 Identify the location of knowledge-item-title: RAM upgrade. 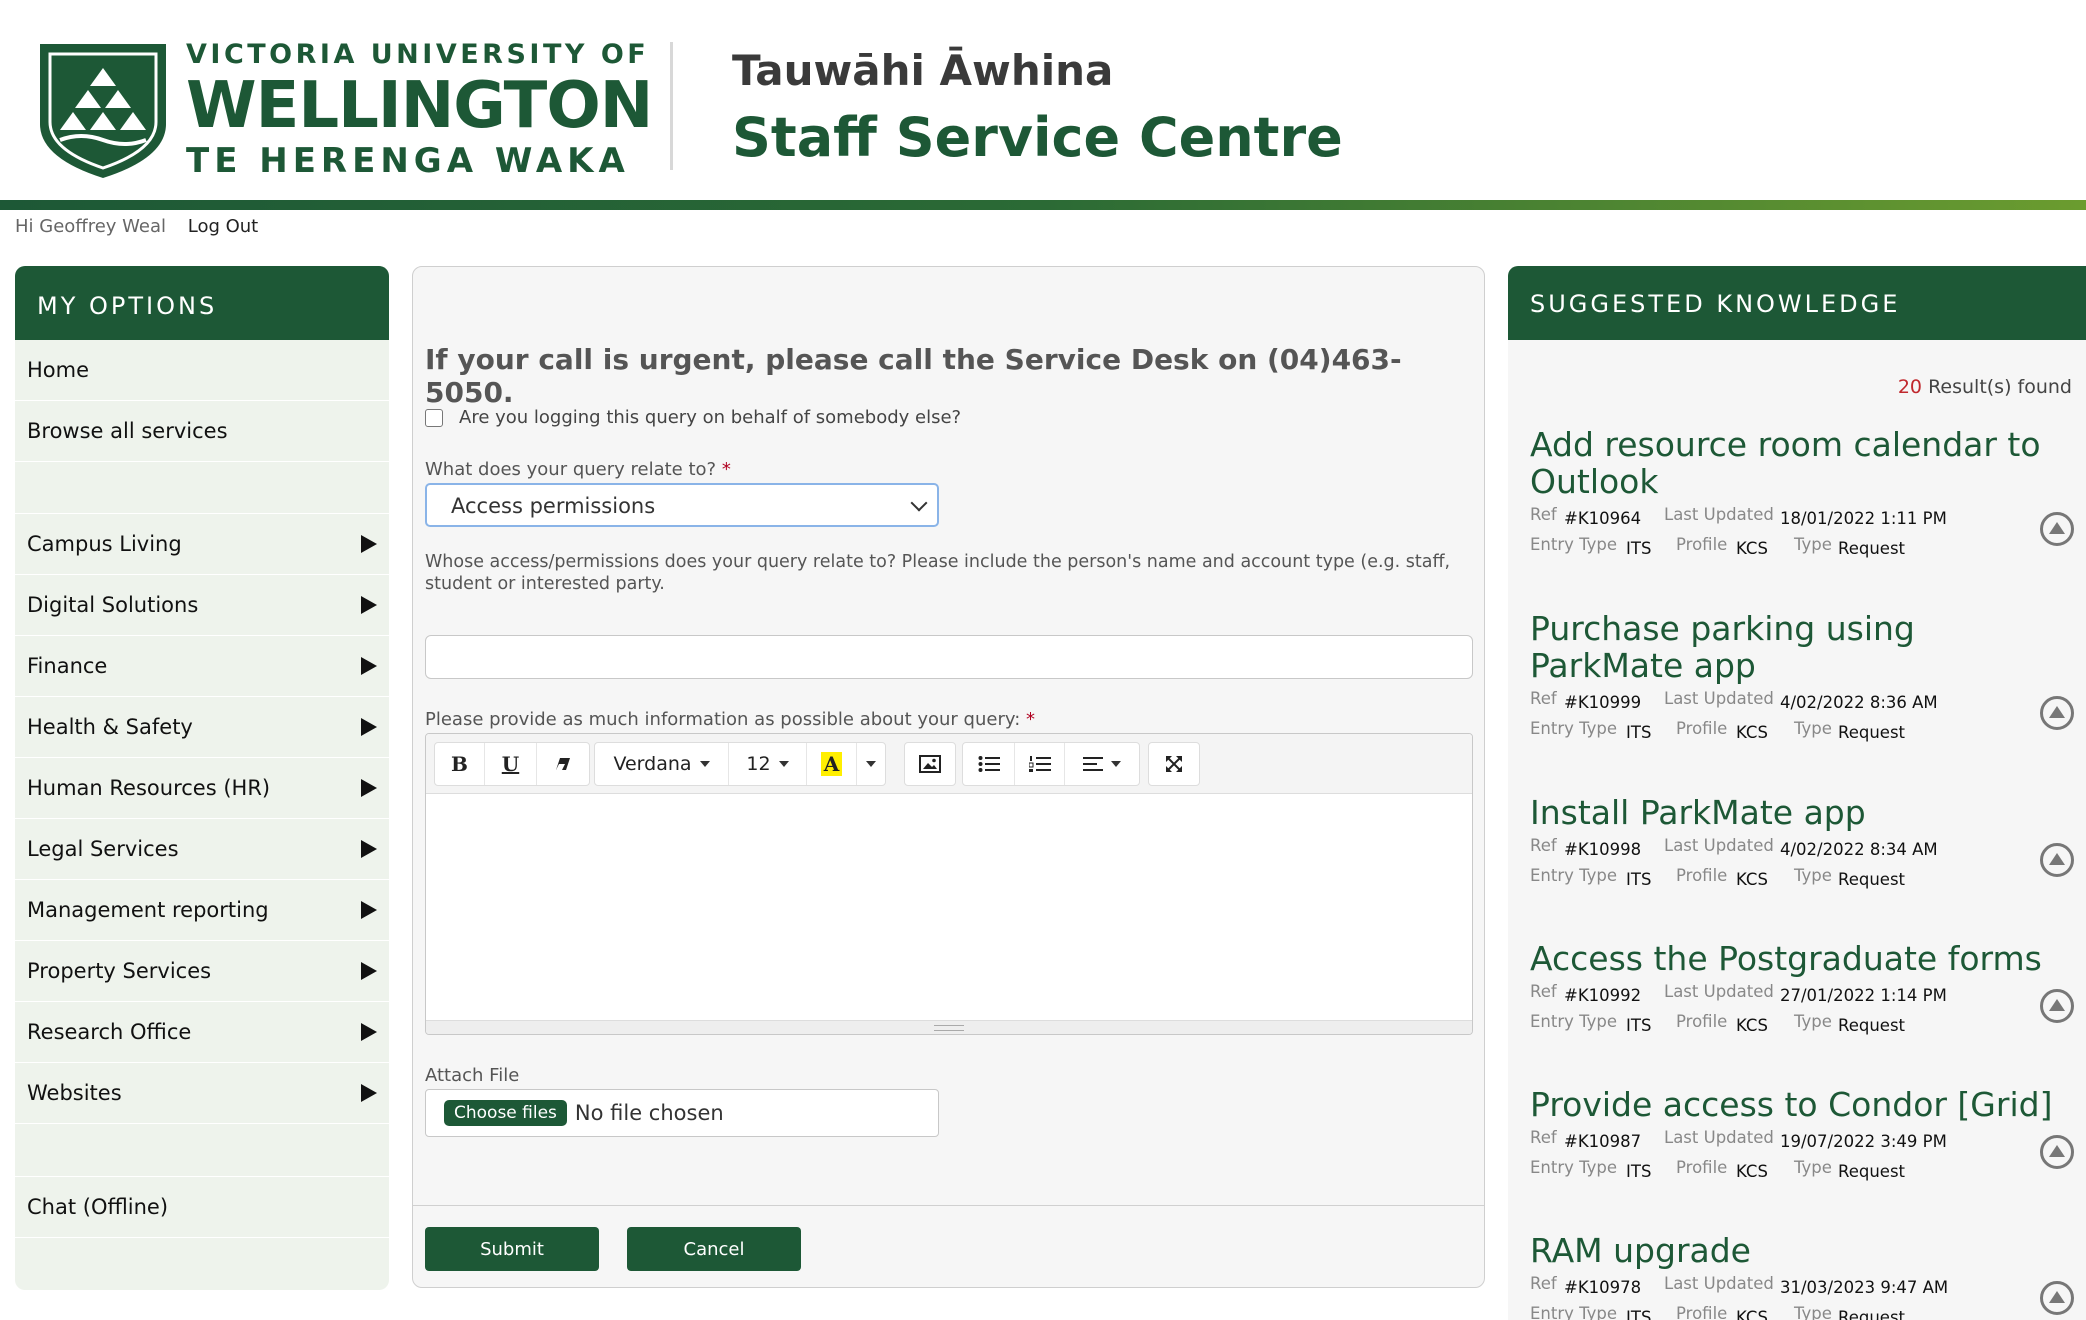
(1800, 1250).